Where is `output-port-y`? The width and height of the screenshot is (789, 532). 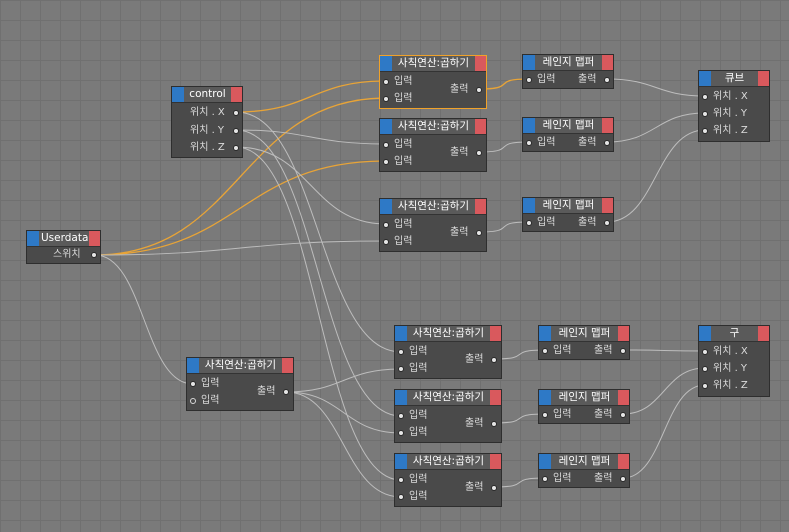 output-port-y is located at coordinates (236, 131).